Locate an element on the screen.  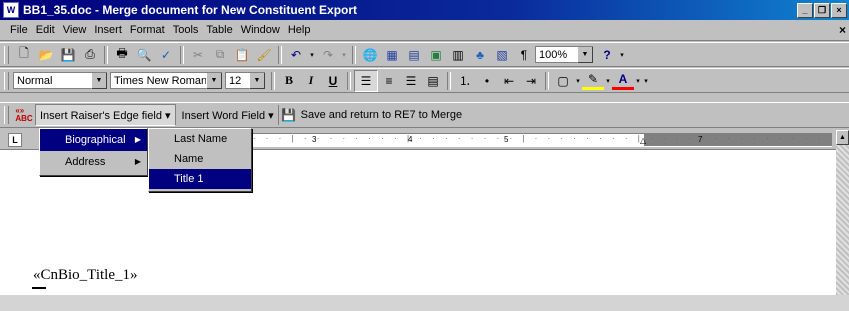
restore-button: ❐ is located at coordinates (822, 10).